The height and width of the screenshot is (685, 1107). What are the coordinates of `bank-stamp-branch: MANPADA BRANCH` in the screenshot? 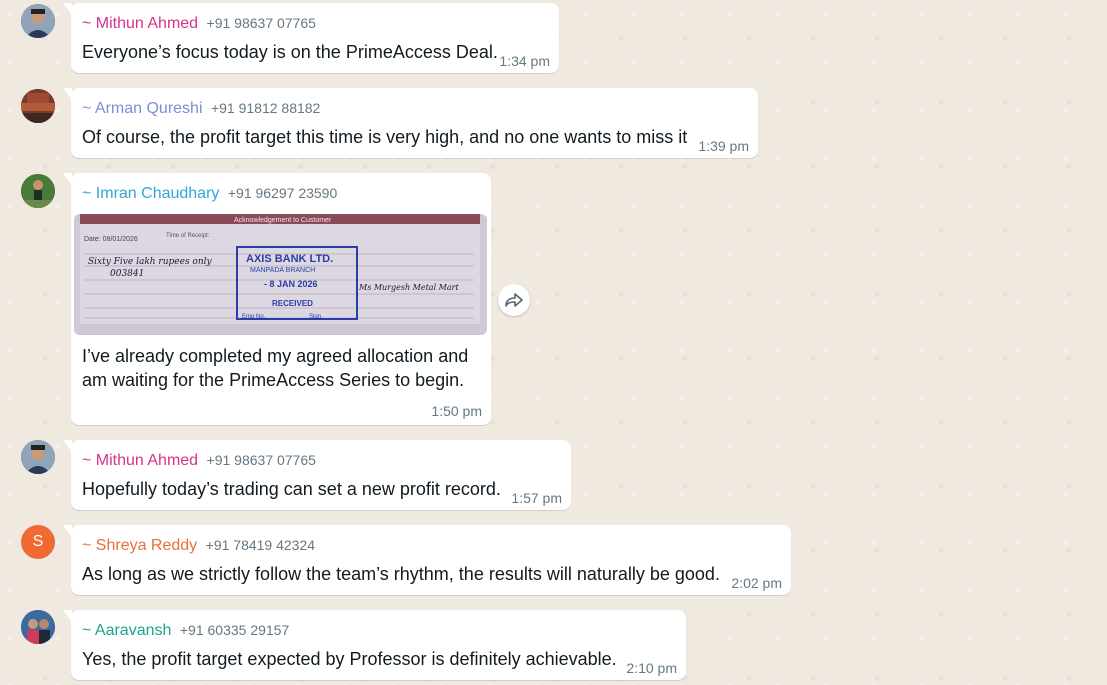 It's located at (282, 270).